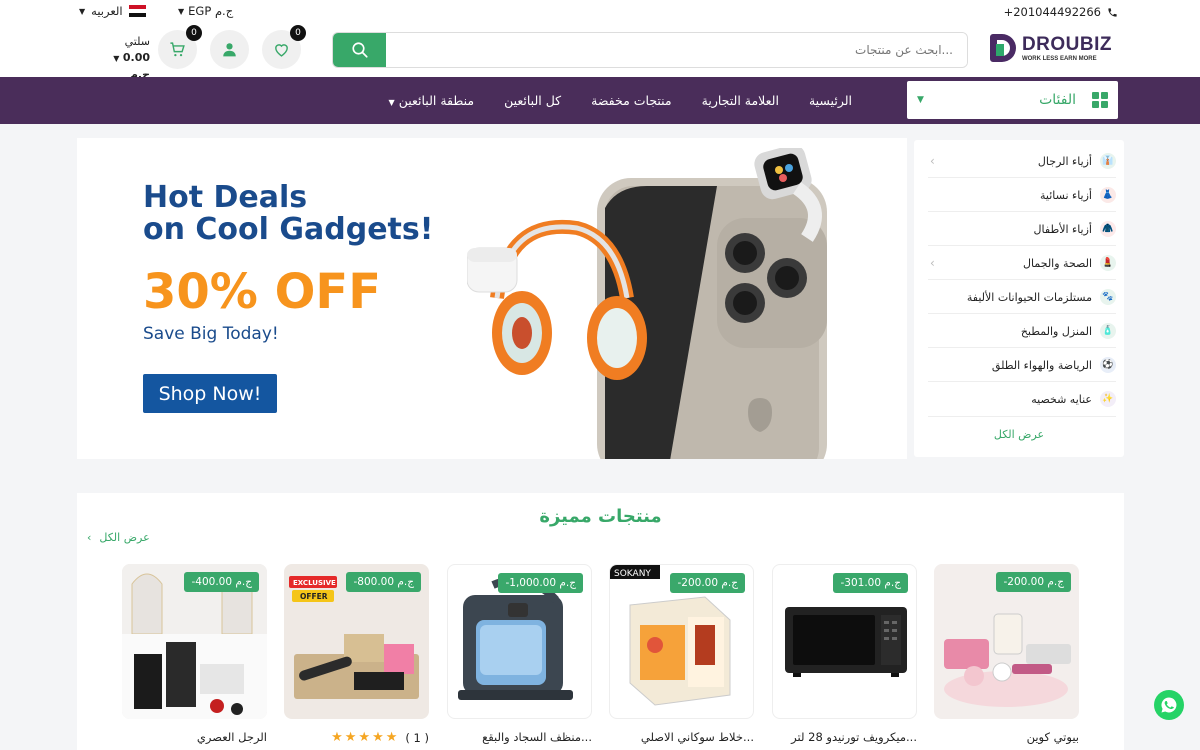 The image size is (1200, 750). Describe the element at coordinates (417, 737) in the screenshot. I see `rating-count: ( 1 )` at that location.